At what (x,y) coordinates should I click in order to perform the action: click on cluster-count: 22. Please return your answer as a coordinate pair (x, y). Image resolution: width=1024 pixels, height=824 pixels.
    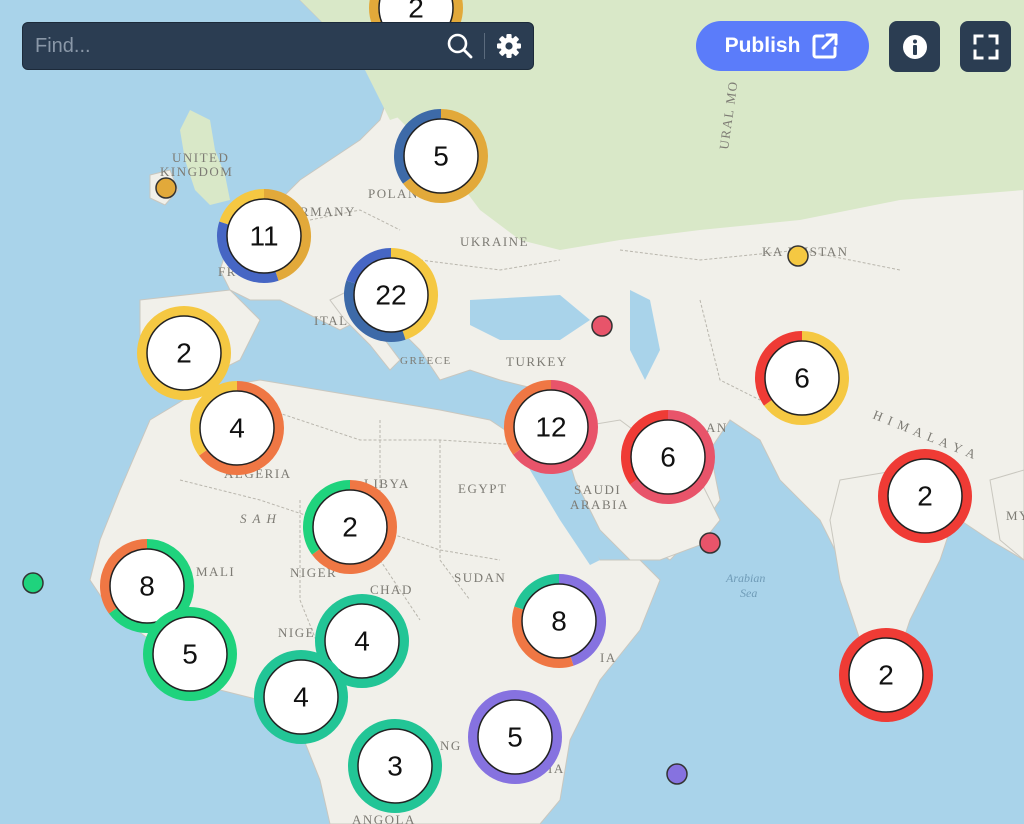
    Looking at the image, I should click on (390, 295).